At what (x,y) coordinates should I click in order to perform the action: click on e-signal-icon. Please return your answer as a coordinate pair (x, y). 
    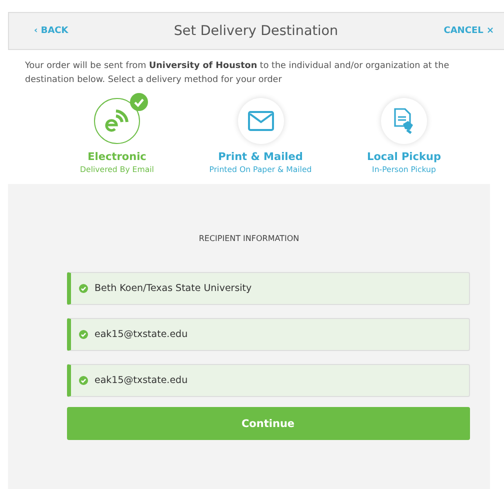
    Looking at the image, I should click on (117, 121).